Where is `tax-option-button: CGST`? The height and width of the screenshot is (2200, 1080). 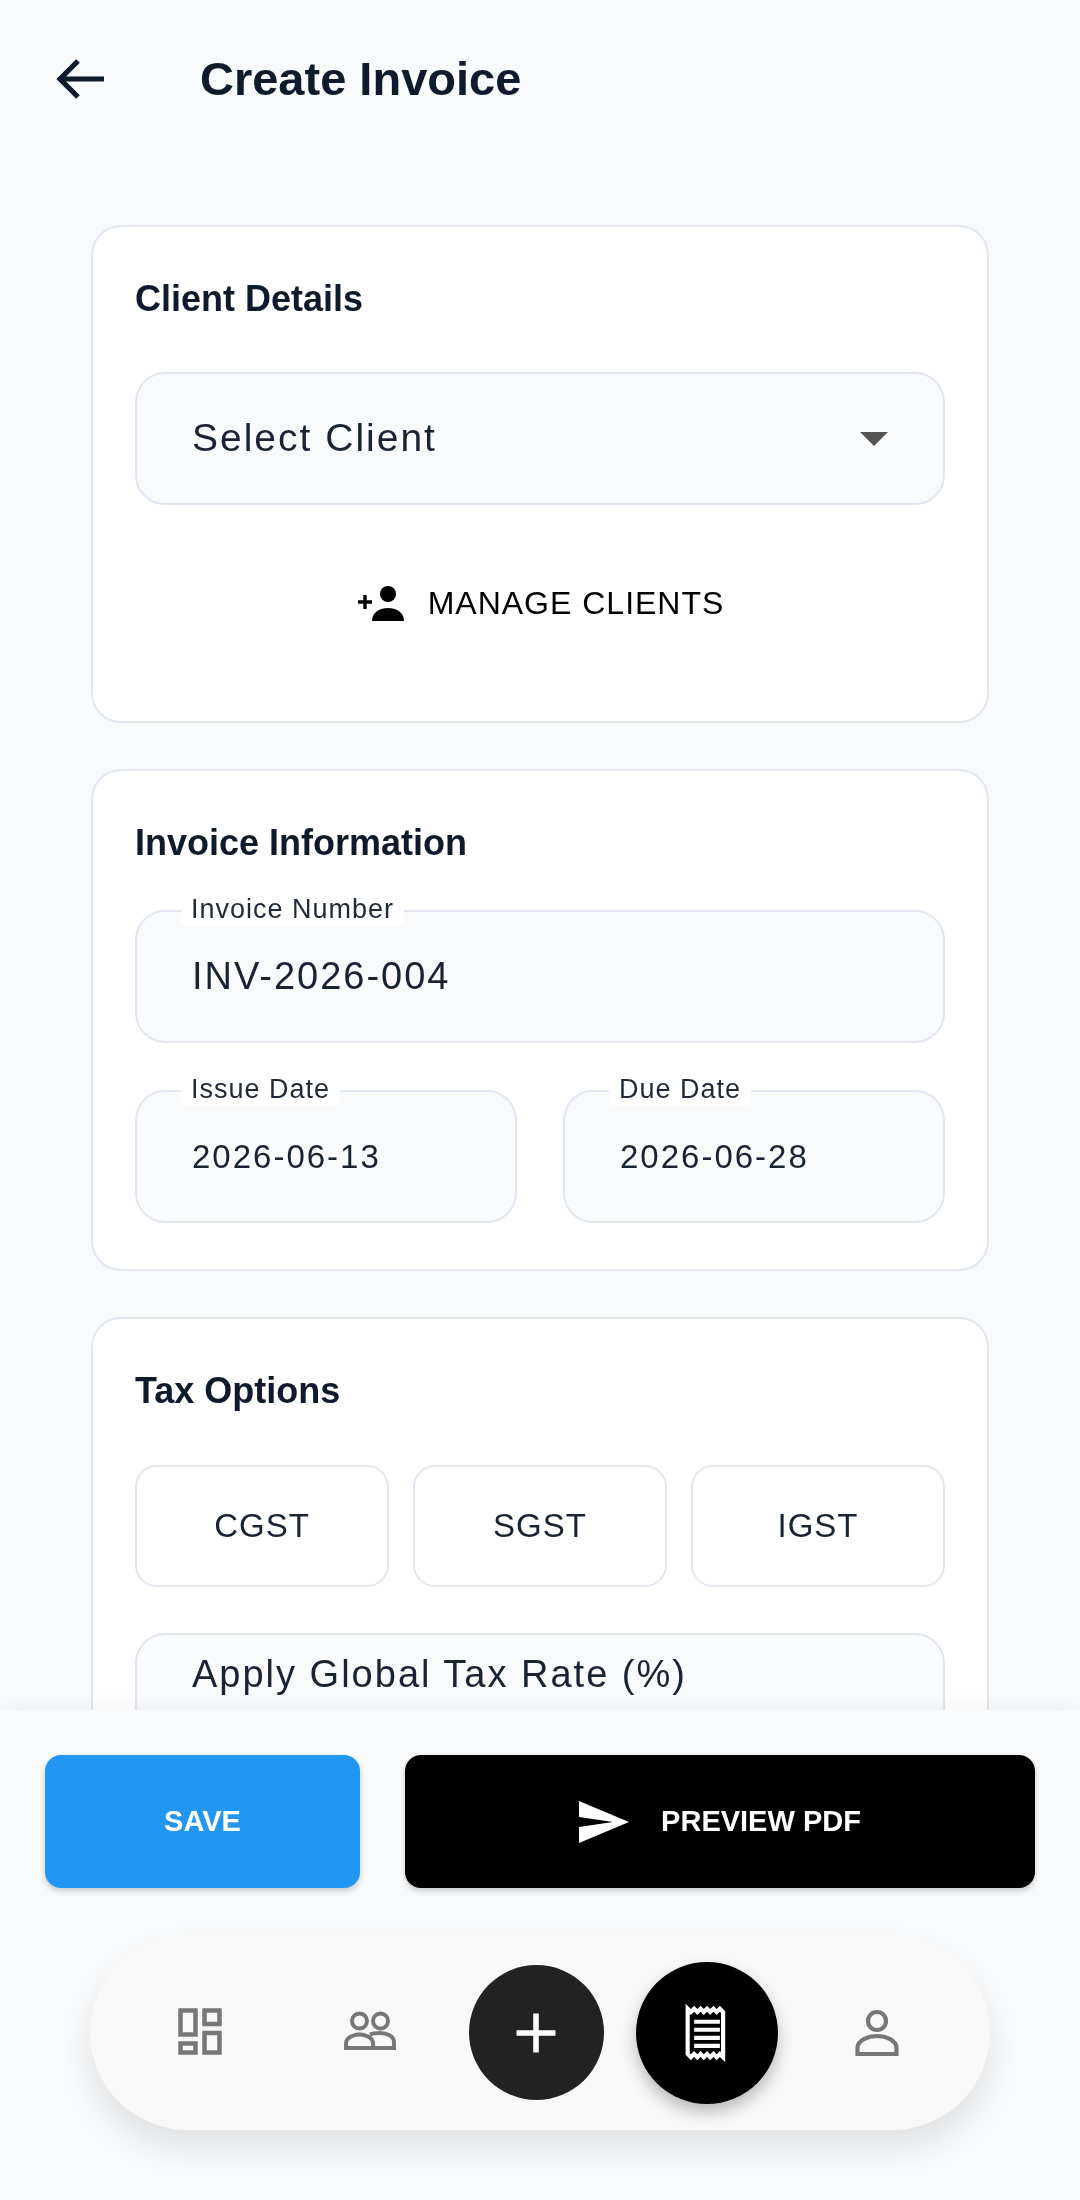 tax-option-button: CGST is located at coordinates (262, 1525).